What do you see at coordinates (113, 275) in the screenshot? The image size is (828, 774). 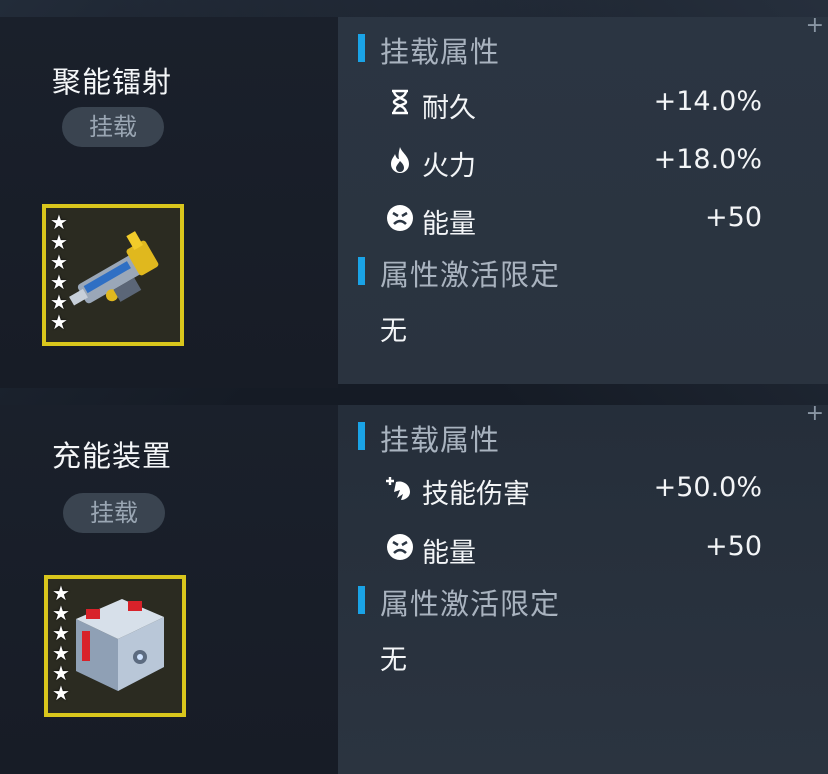 I see `equipment-icon-laser: ★ ★ ★ ★ ★ ★` at bounding box center [113, 275].